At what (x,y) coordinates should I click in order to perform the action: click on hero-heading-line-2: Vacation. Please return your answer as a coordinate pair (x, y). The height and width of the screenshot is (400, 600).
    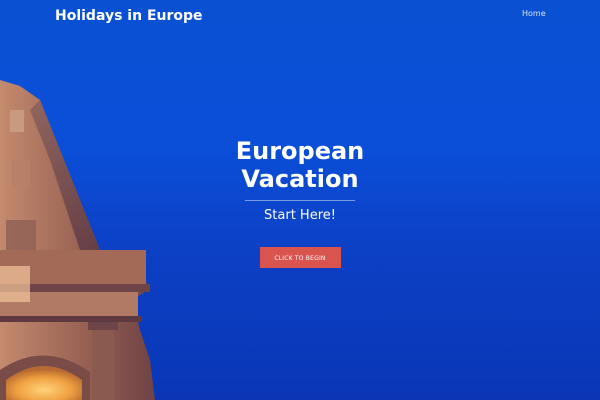
    Looking at the image, I should click on (300, 179).